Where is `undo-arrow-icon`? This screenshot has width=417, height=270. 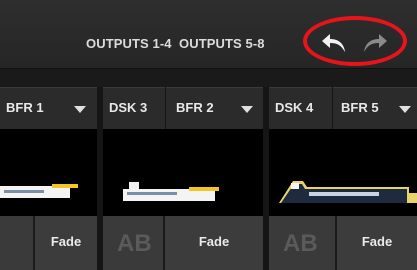
undo-arrow-icon is located at coordinates (333, 43).